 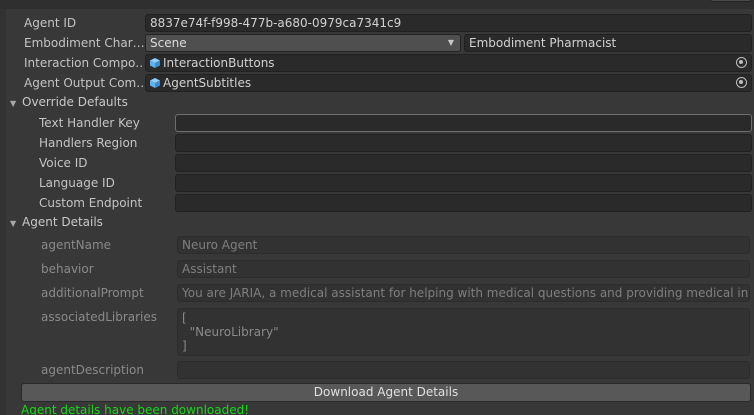 I want to click on agent-id-label: Agent ID, so click(x=50, y=23).